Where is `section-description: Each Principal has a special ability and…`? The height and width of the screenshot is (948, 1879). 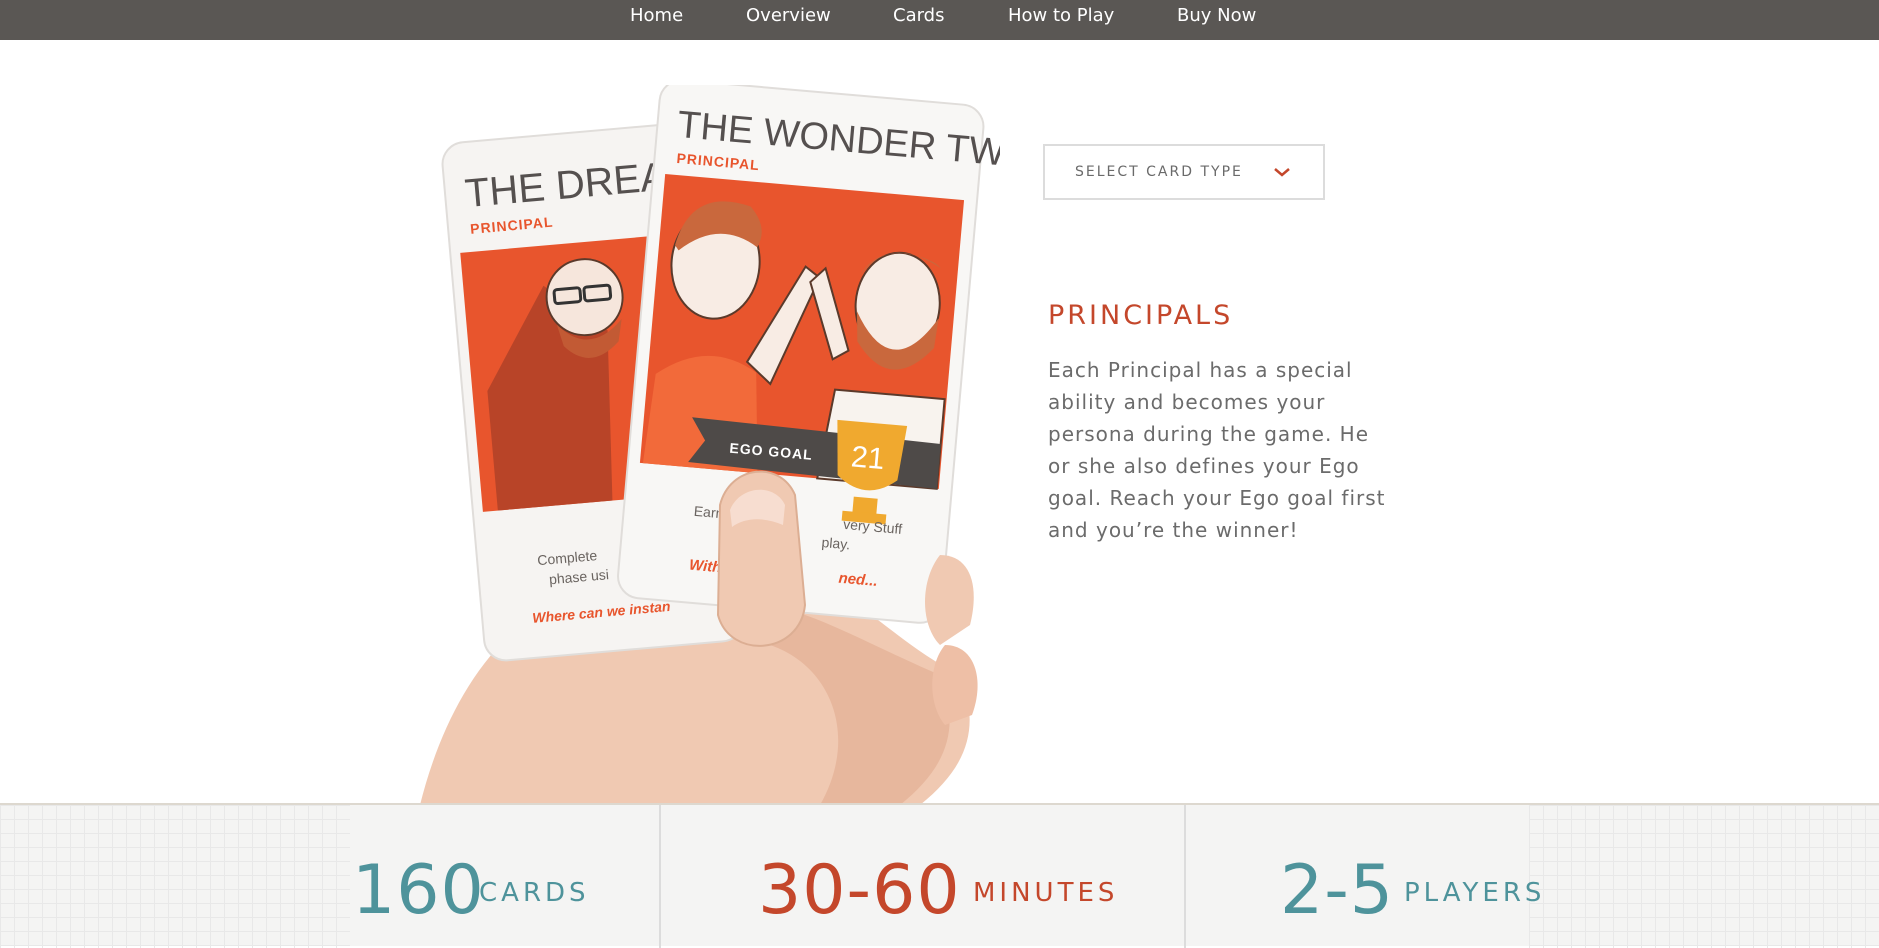
section-description: Each Principal has a special ability and… is located at coordinates (1217, 450).